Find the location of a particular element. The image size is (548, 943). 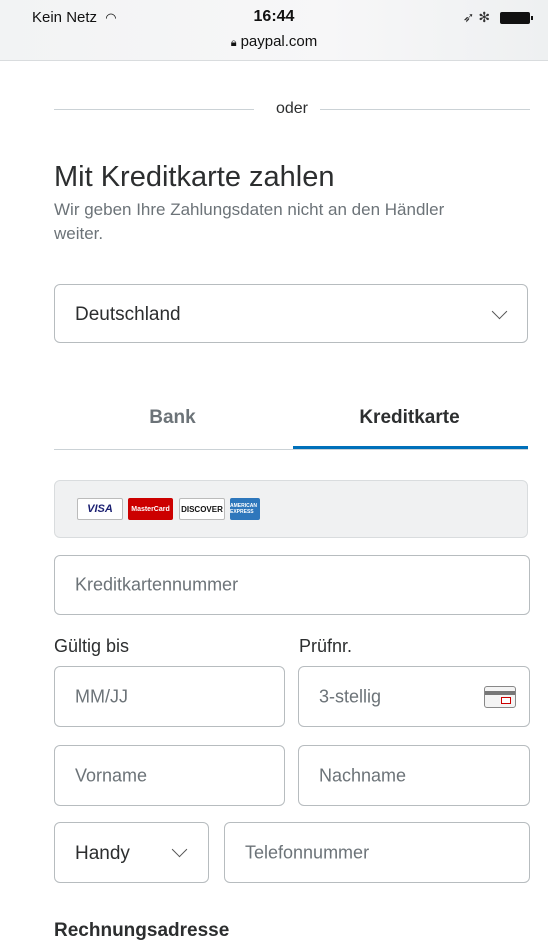

last-name-field: Nachname is located at coordinates (414, 775).